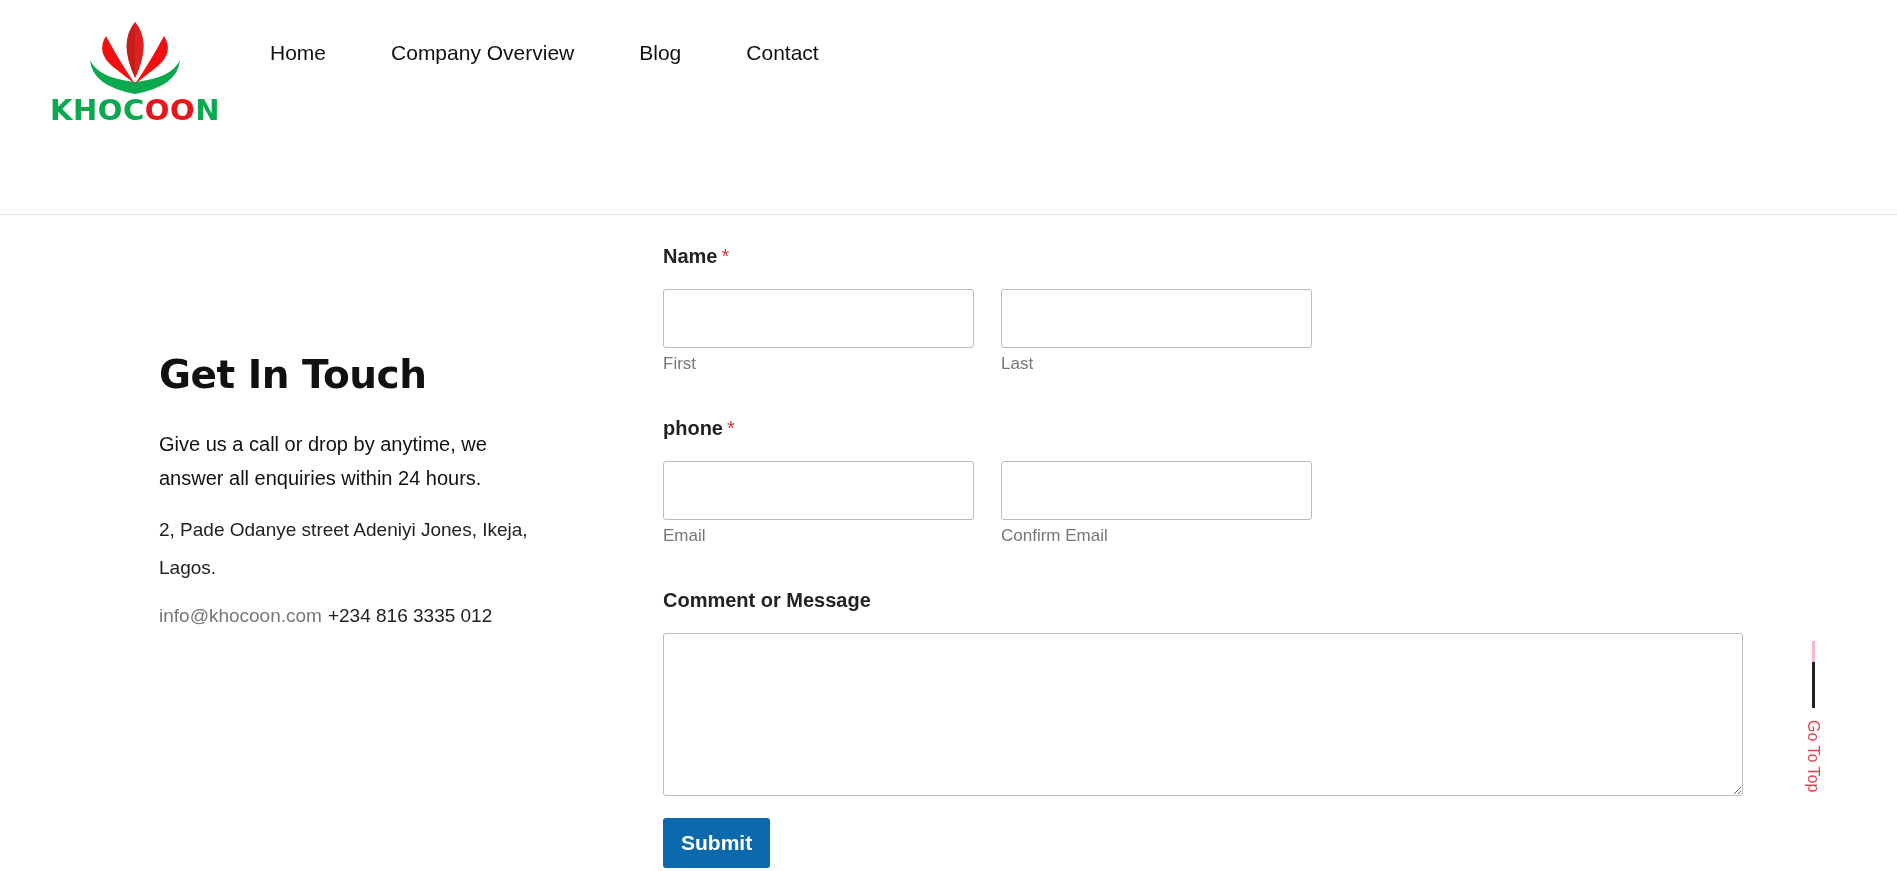 The height and width of the screenshot is (871, 1897). What do you see at coordinates (1813, 756) in the screenshot?
I see `go-to-top-link: Go To Top` at bounding box center [1813, 756].